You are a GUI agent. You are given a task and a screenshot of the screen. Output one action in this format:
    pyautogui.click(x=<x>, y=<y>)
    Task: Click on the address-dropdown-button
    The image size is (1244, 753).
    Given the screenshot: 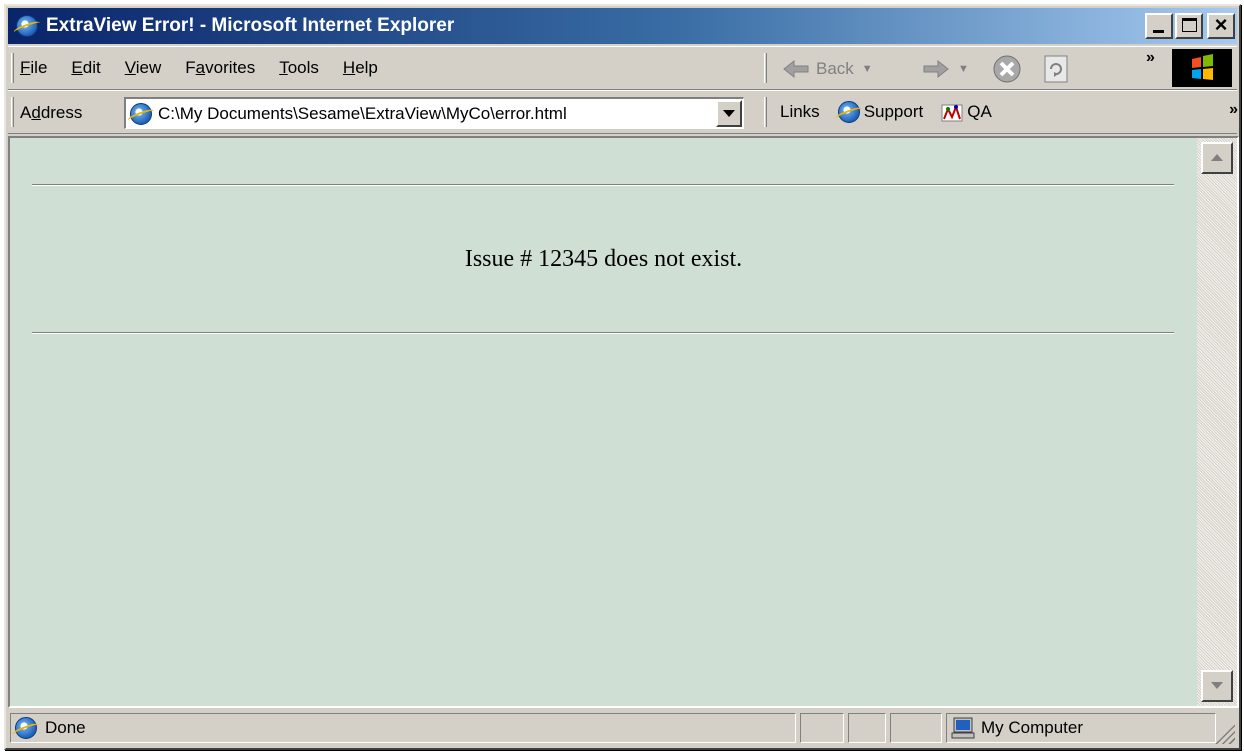 What is the action you would take?
    pyautogui.click(x=729, y=113)
    